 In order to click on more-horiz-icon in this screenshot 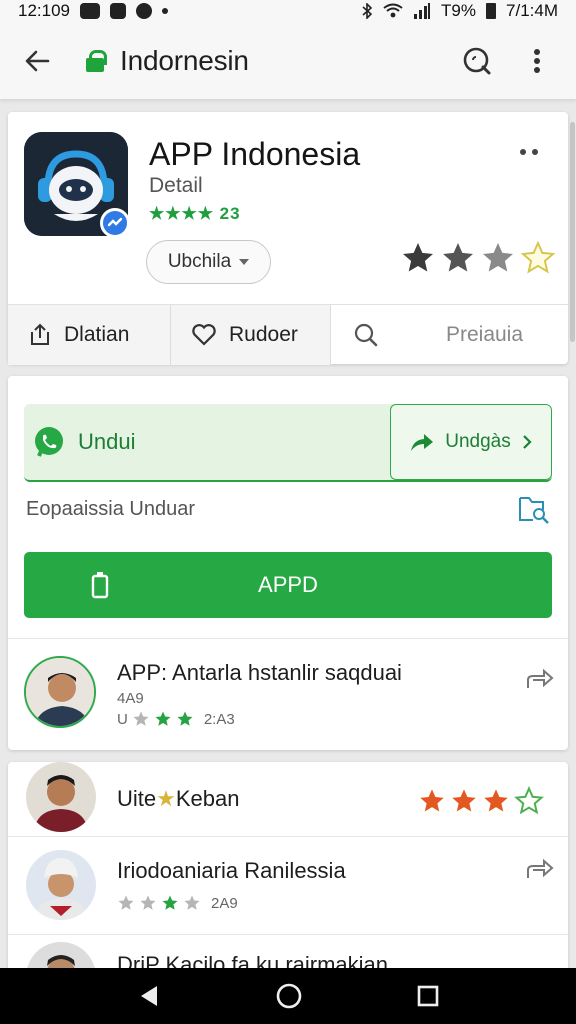, I will do `click(534, 152)`.